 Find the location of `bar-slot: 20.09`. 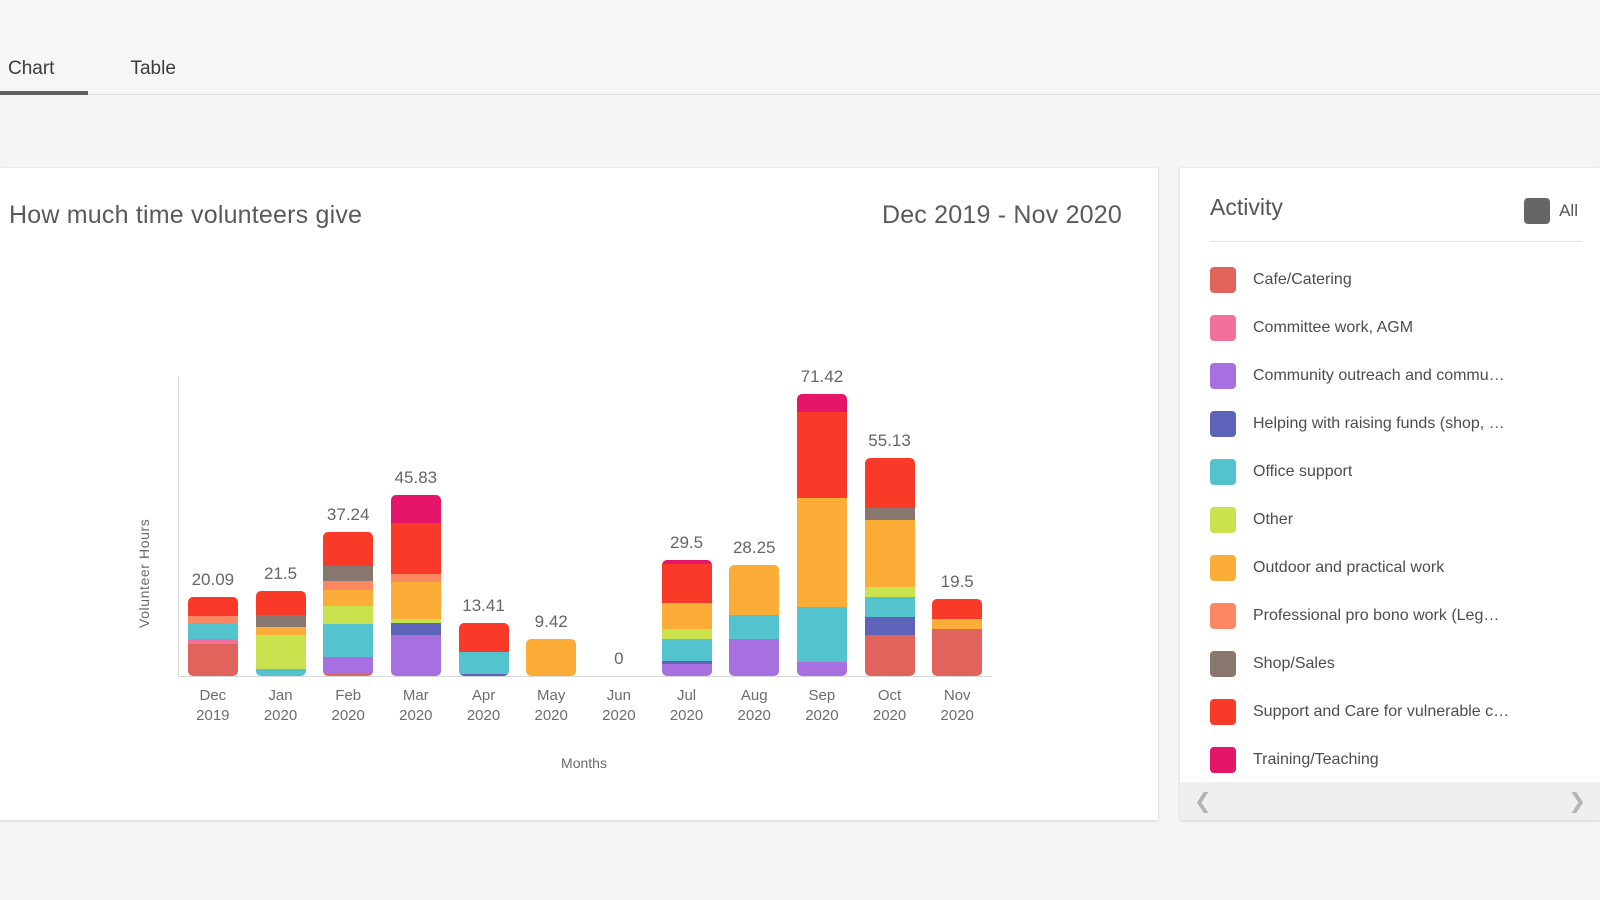

bar-slot: 20.09 is located at coordinates (213, 511).